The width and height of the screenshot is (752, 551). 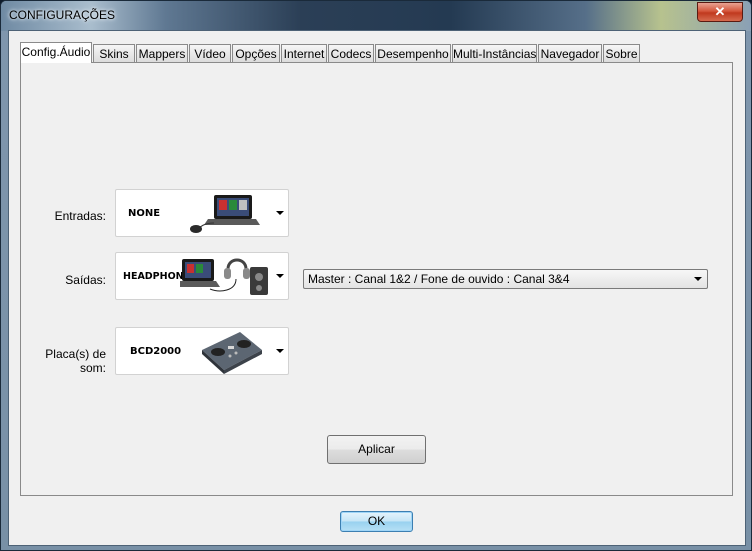 What do you see at coordinates (75, 361) in the screenshot?
I see `soundcard-label: Placa(s) de som:` at bounding box center [75, 361].